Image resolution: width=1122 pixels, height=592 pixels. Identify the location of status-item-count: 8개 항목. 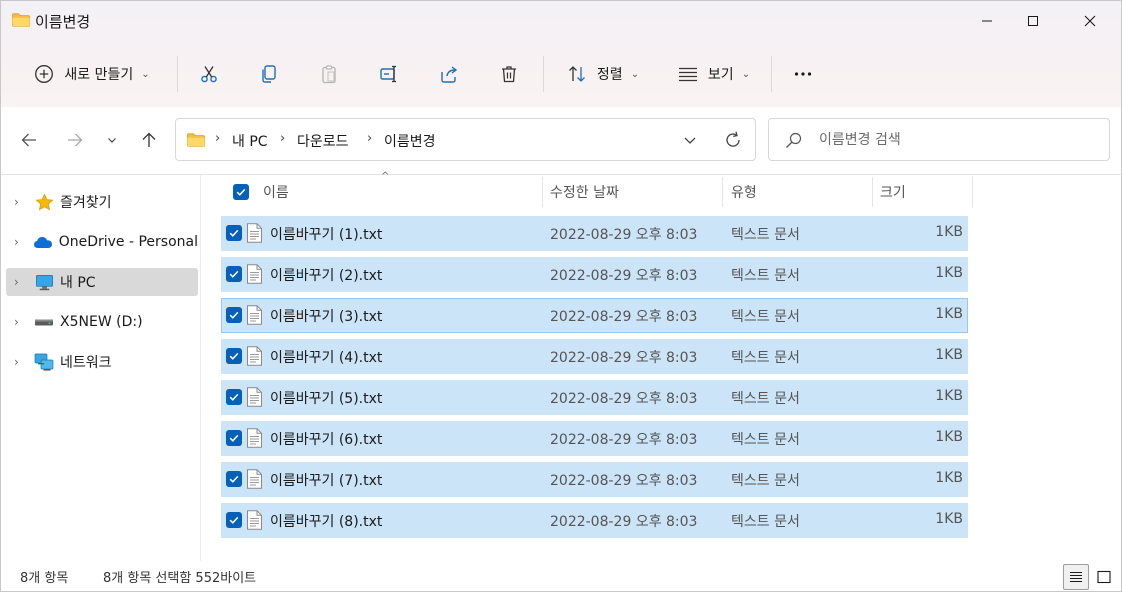
(44, 578).